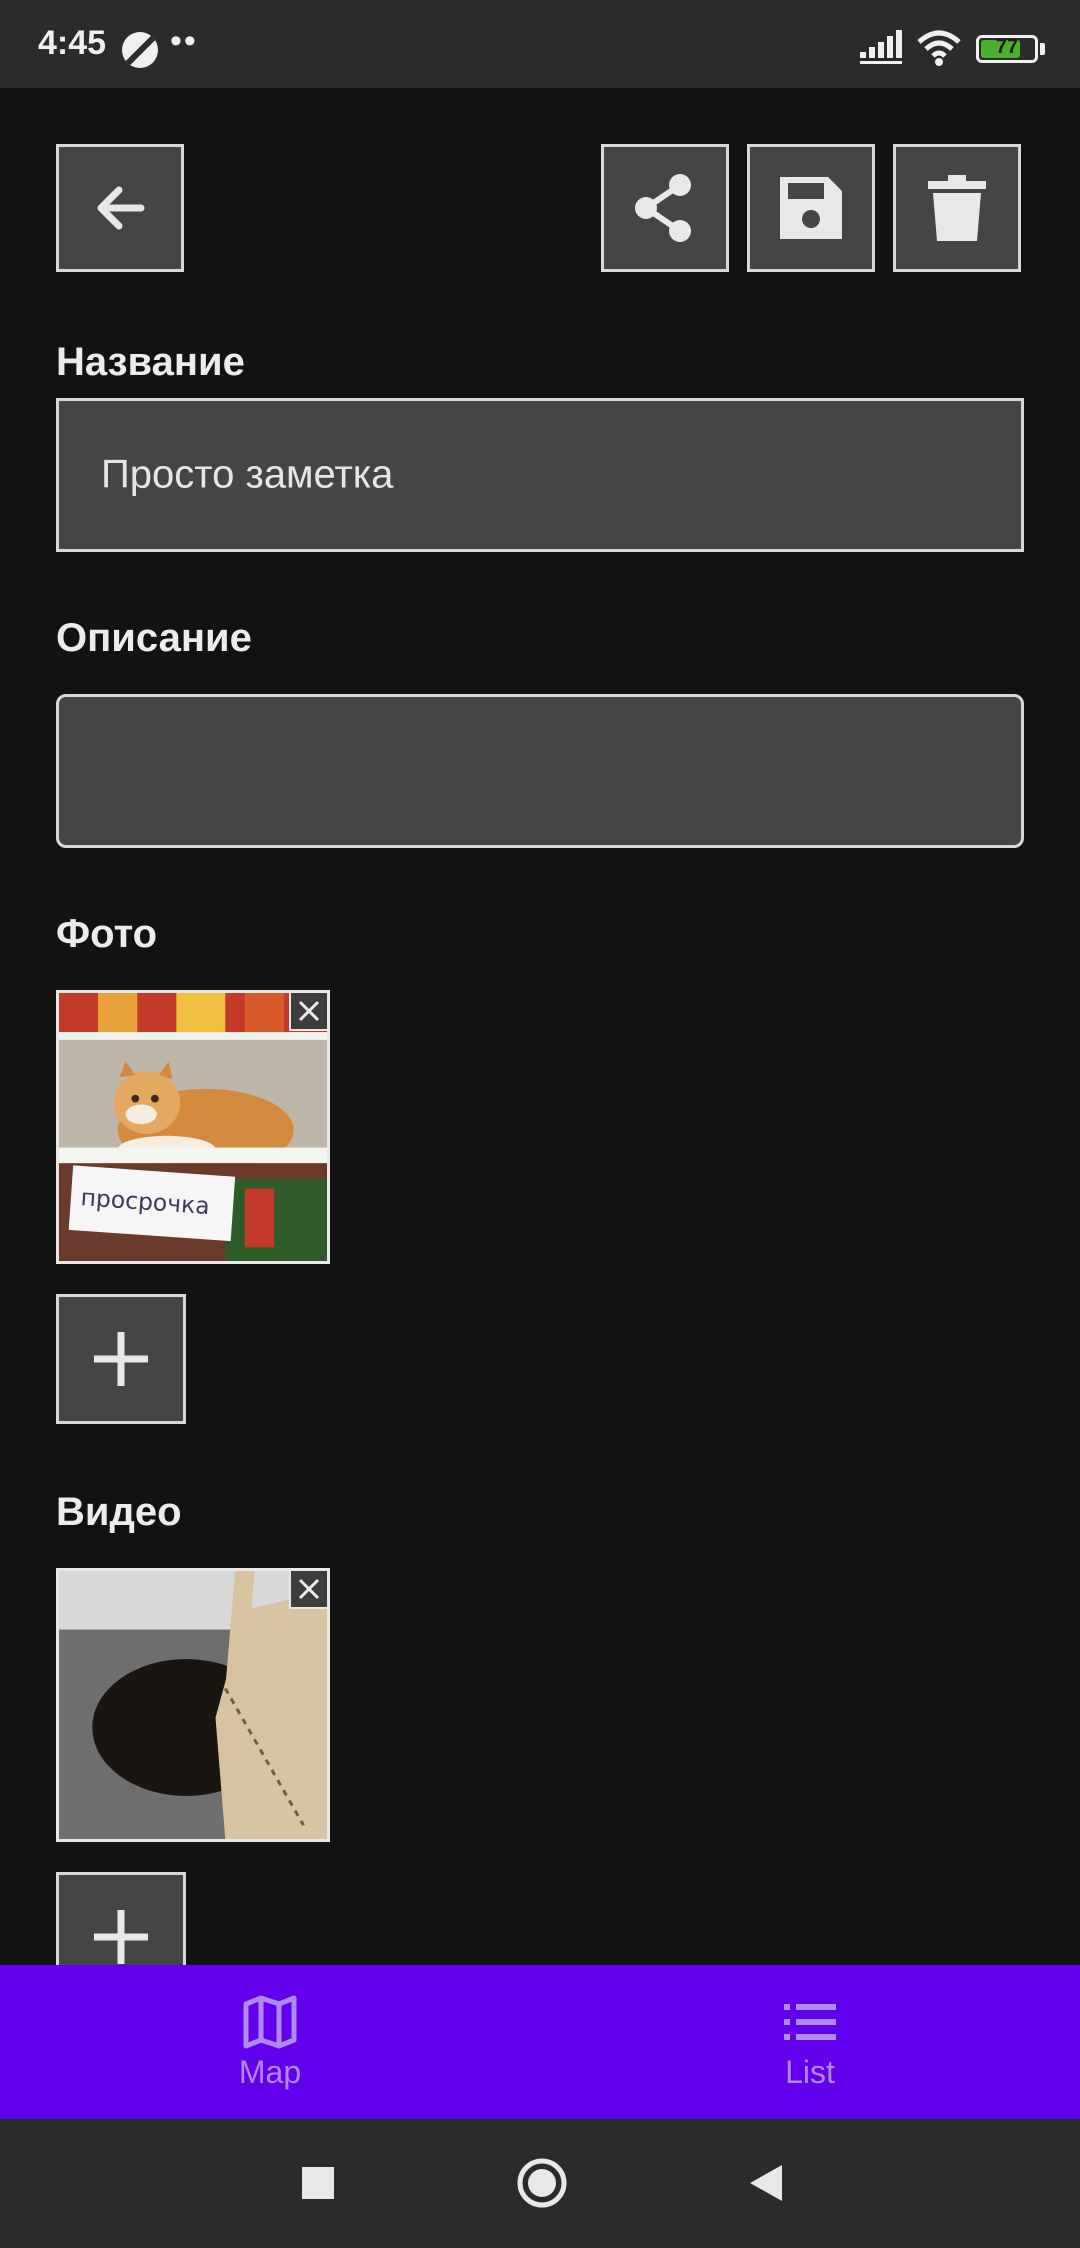 This screenshot has width=1080, height=2248. I want to click on tab-list-label: List, so click(810, 2071).